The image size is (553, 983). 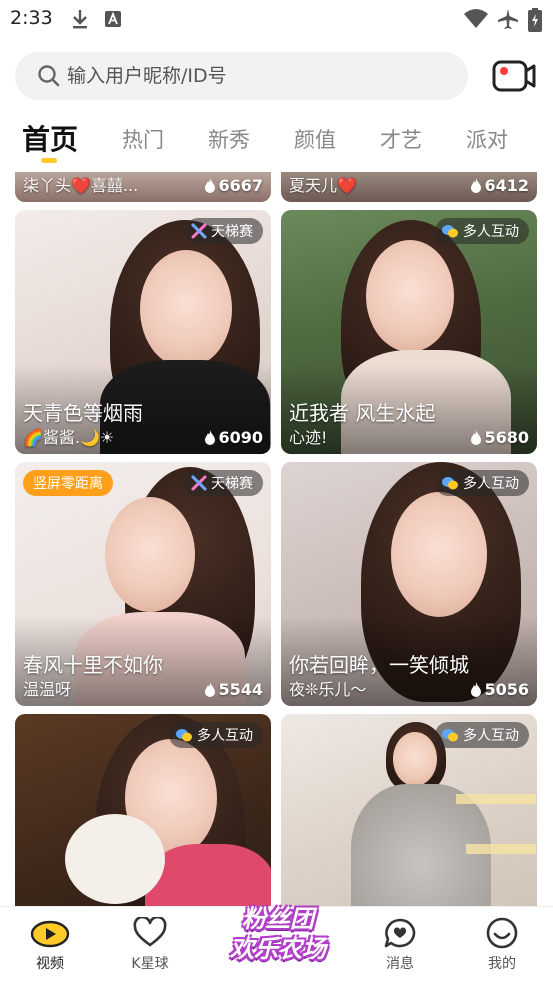 What do you see at coordinates (315, 139) in the screenshot?
I see `tab-looks: 颜值` at bounding box center [315, 139].